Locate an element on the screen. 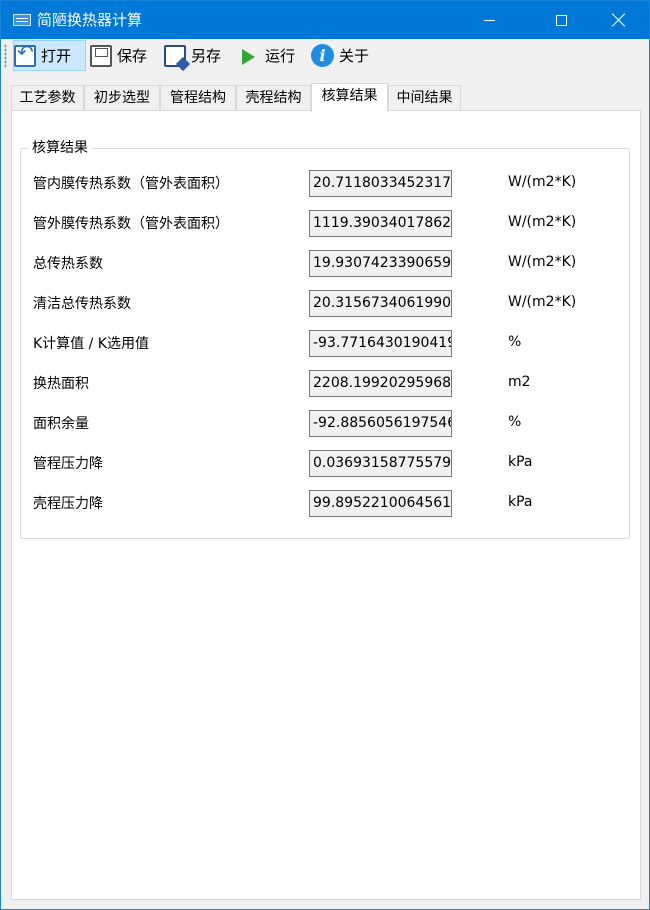  minimize-button is located at coordinates (489, 20).